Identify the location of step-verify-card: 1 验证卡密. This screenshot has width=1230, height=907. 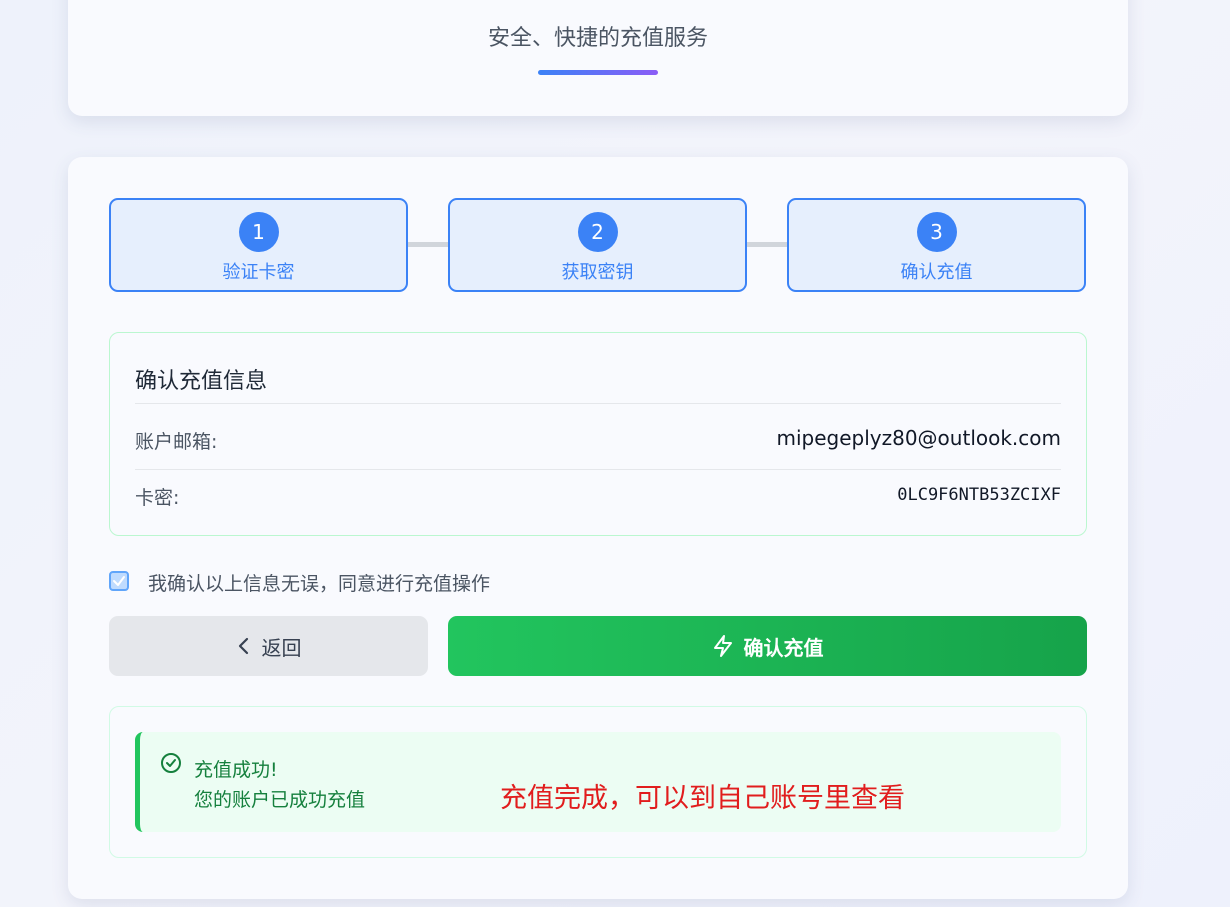
(258, 245).